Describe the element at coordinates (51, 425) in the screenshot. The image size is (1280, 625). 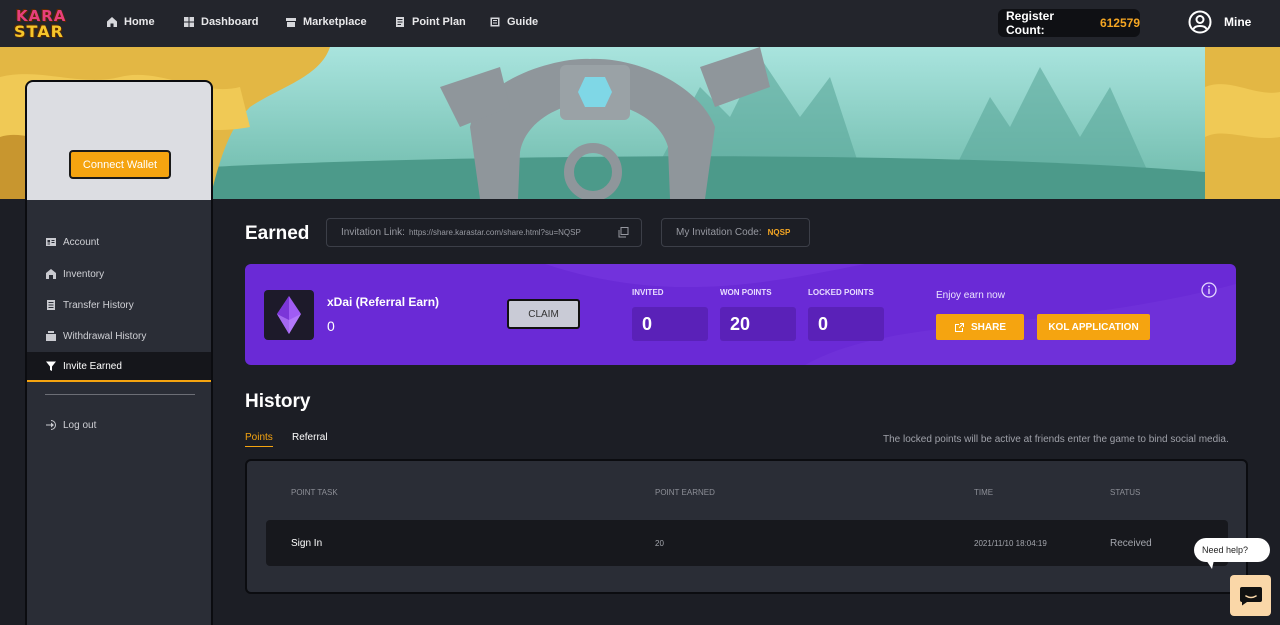
I see `logout-icon` at that location.